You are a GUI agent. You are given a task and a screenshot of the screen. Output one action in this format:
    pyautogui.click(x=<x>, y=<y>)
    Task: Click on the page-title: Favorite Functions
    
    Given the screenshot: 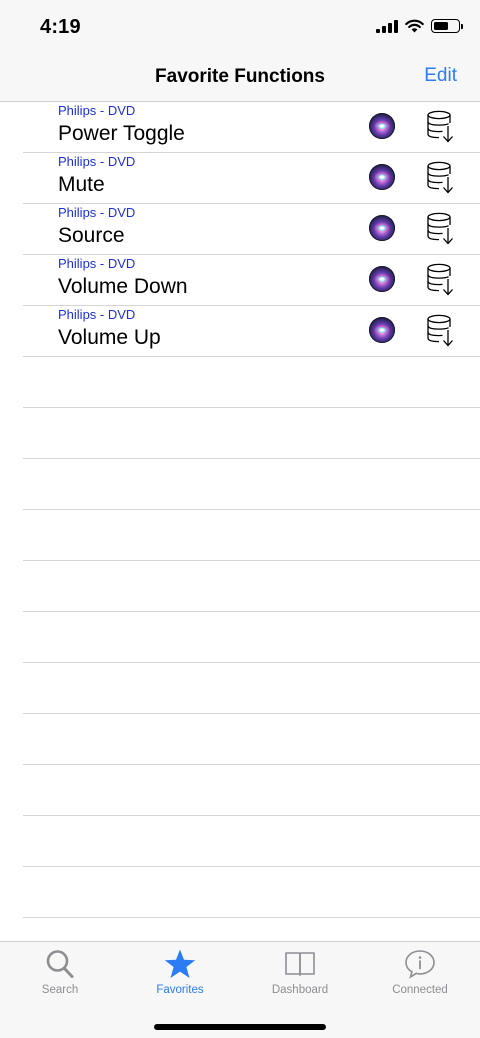 What is the action you would take?
    pyautogui.click(x=240, y=76)
    